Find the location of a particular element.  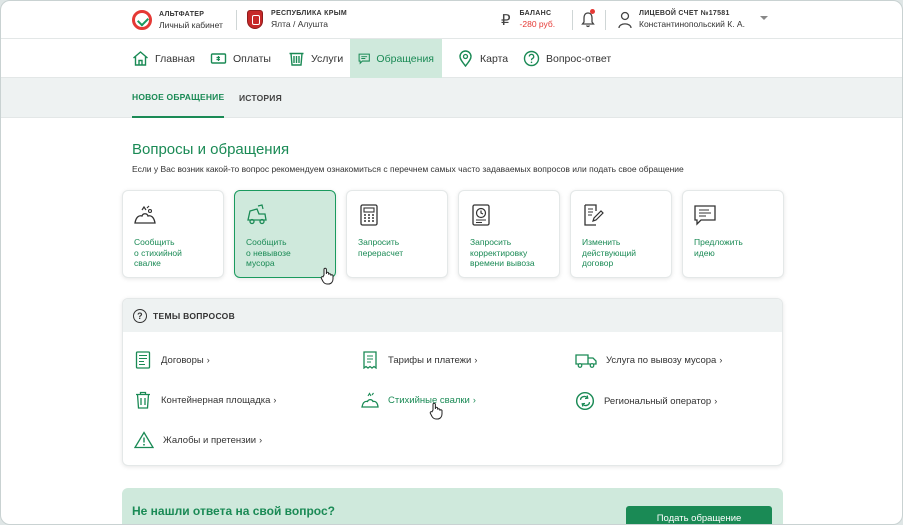

region-city: Ялта / Алушта is located at coordinates (299, 24).